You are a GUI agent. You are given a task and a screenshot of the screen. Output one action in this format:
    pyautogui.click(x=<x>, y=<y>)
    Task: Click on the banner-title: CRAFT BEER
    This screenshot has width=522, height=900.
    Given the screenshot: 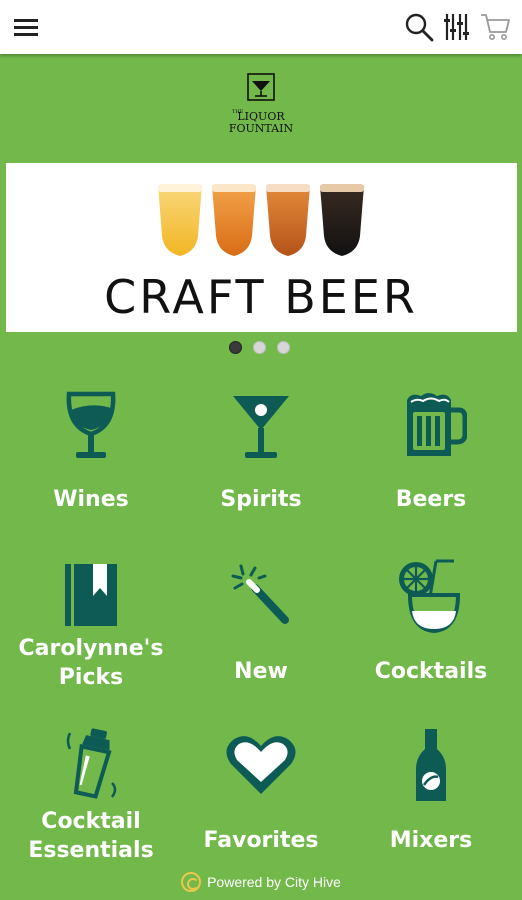 What is the action you would take?
    pyautogui.click(x=261, y=297)
    